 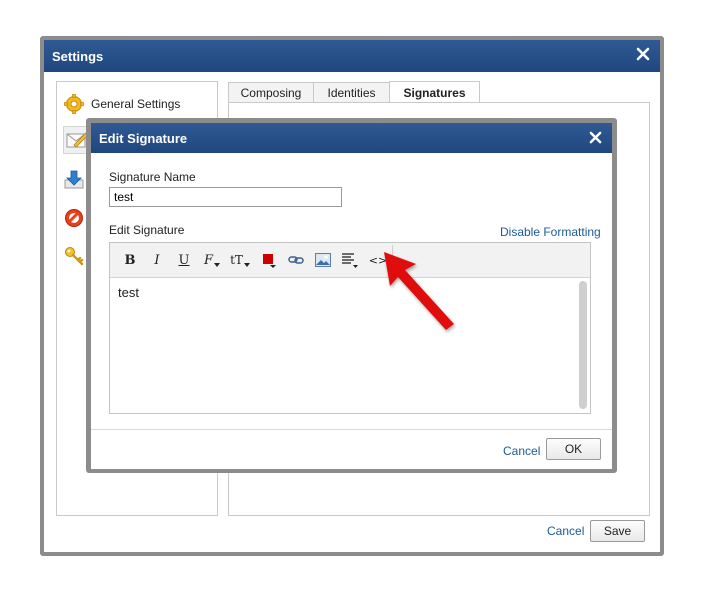 What do you see at coordinates (74, 256) in the screenshot?
I see `key-icon` at bounding box center [74, 256].